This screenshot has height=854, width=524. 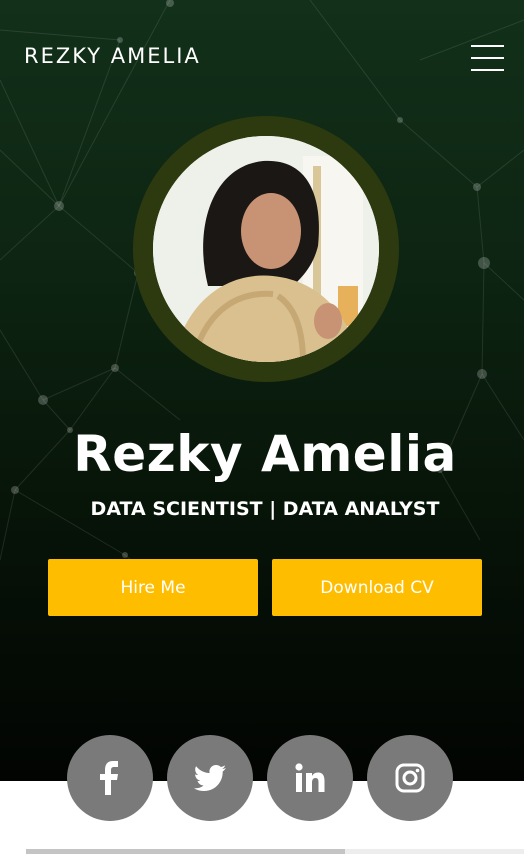 What do you see at coordinates (265, 509) in the screenshot?
I see `hero-subtitle: DATA SCIENTIST | DATA ANALYST` at bounding box center [265, 509].